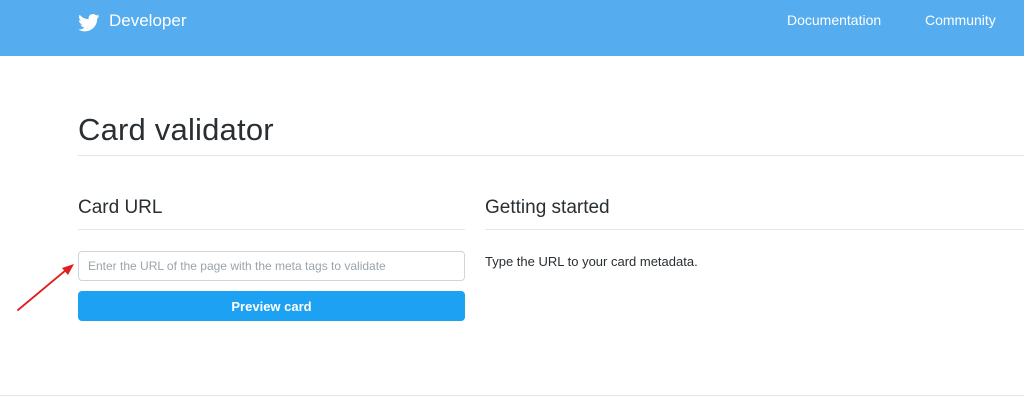 The width and height of the screenshot is (1024, 397). What do you see at coordinates (148, 20) in the screenshot?
I see `brand-label: Developer` at bounding box center [148, 20].